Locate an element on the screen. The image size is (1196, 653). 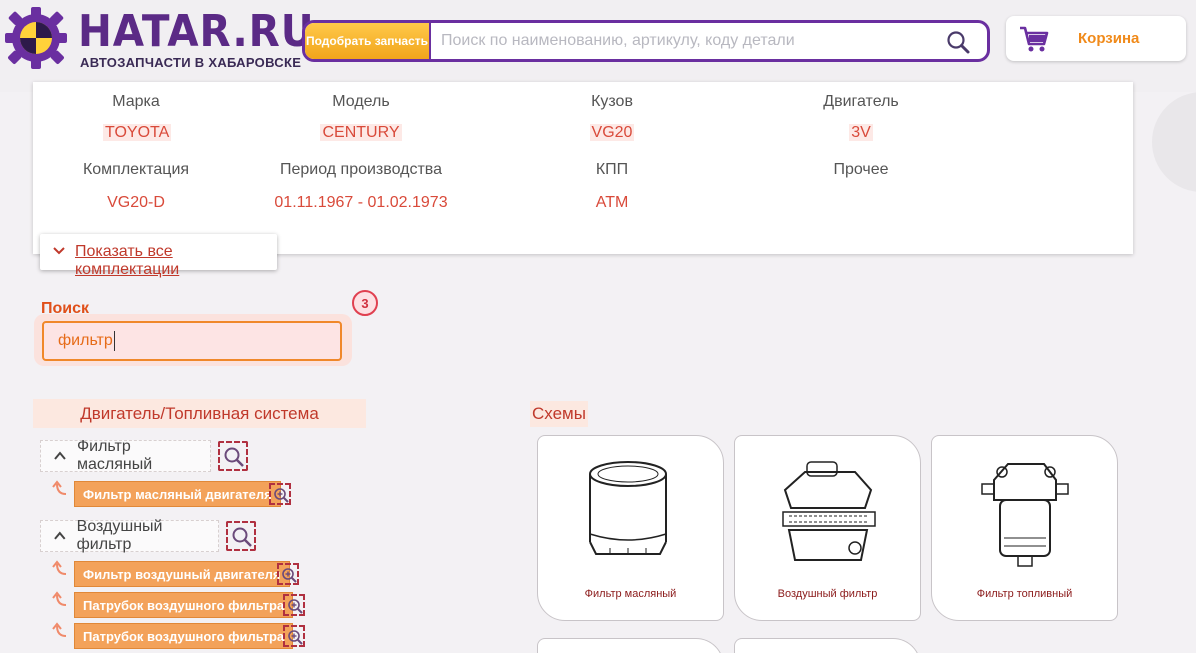
scheme-caption: Фильтр масляный is located at coordinates (630, 594).